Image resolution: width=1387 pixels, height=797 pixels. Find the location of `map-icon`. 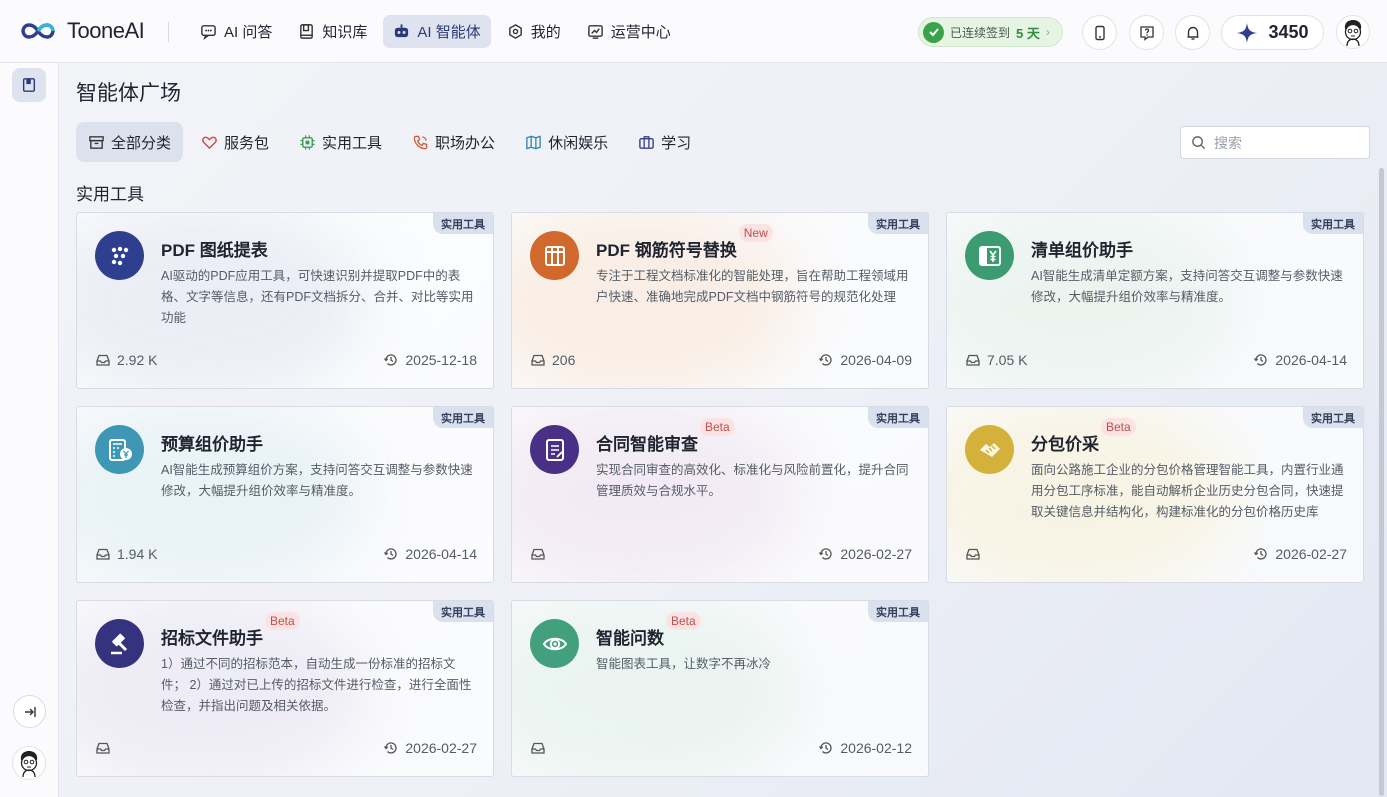

map-icon is located at coordinates (533, 142).